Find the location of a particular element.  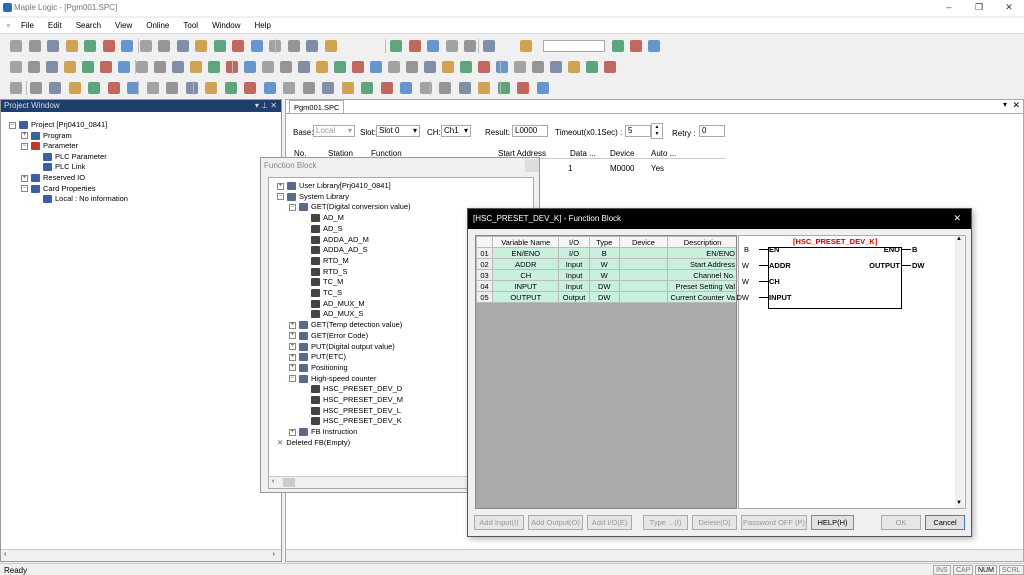

fb-tree-item: − High-speed counter is located at coordinates (332, 379).